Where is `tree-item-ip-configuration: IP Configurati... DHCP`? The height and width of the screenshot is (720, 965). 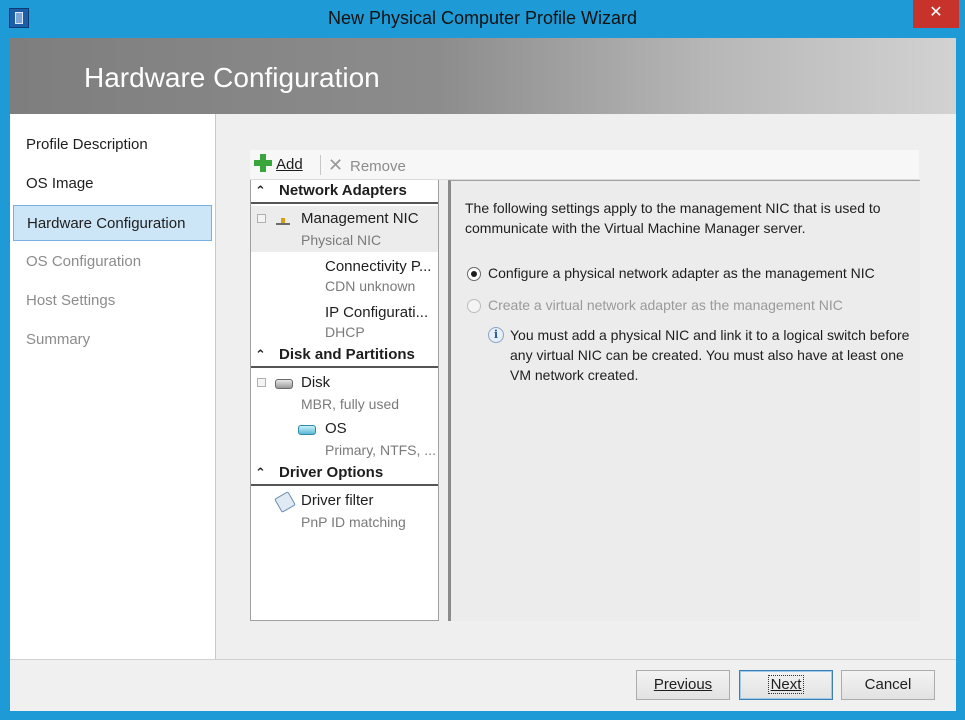
tree-item-ip-configuration: IP Configurati... DHCP is located at coordinates (344, 322).